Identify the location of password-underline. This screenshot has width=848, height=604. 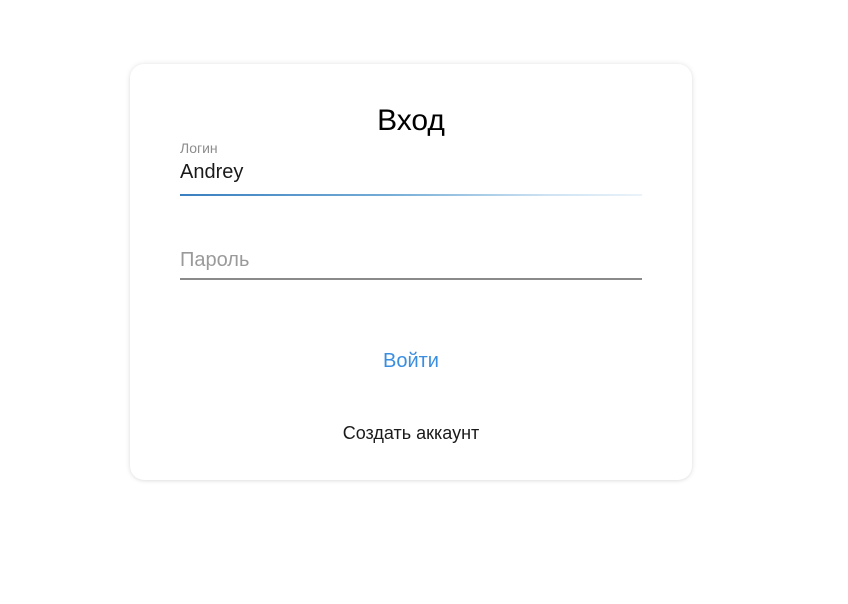
(411, 279).